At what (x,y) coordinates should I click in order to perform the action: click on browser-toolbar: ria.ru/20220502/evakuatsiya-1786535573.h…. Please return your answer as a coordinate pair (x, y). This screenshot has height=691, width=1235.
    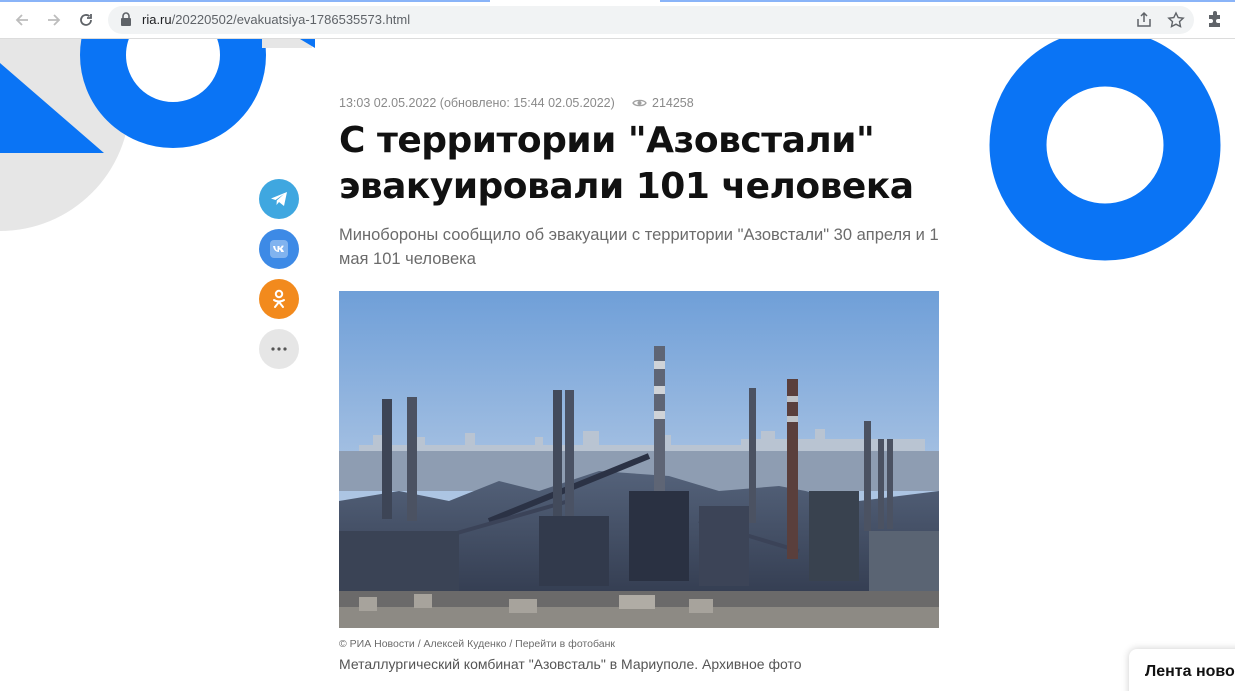
    Looking at the image, I should click on (617, 19).